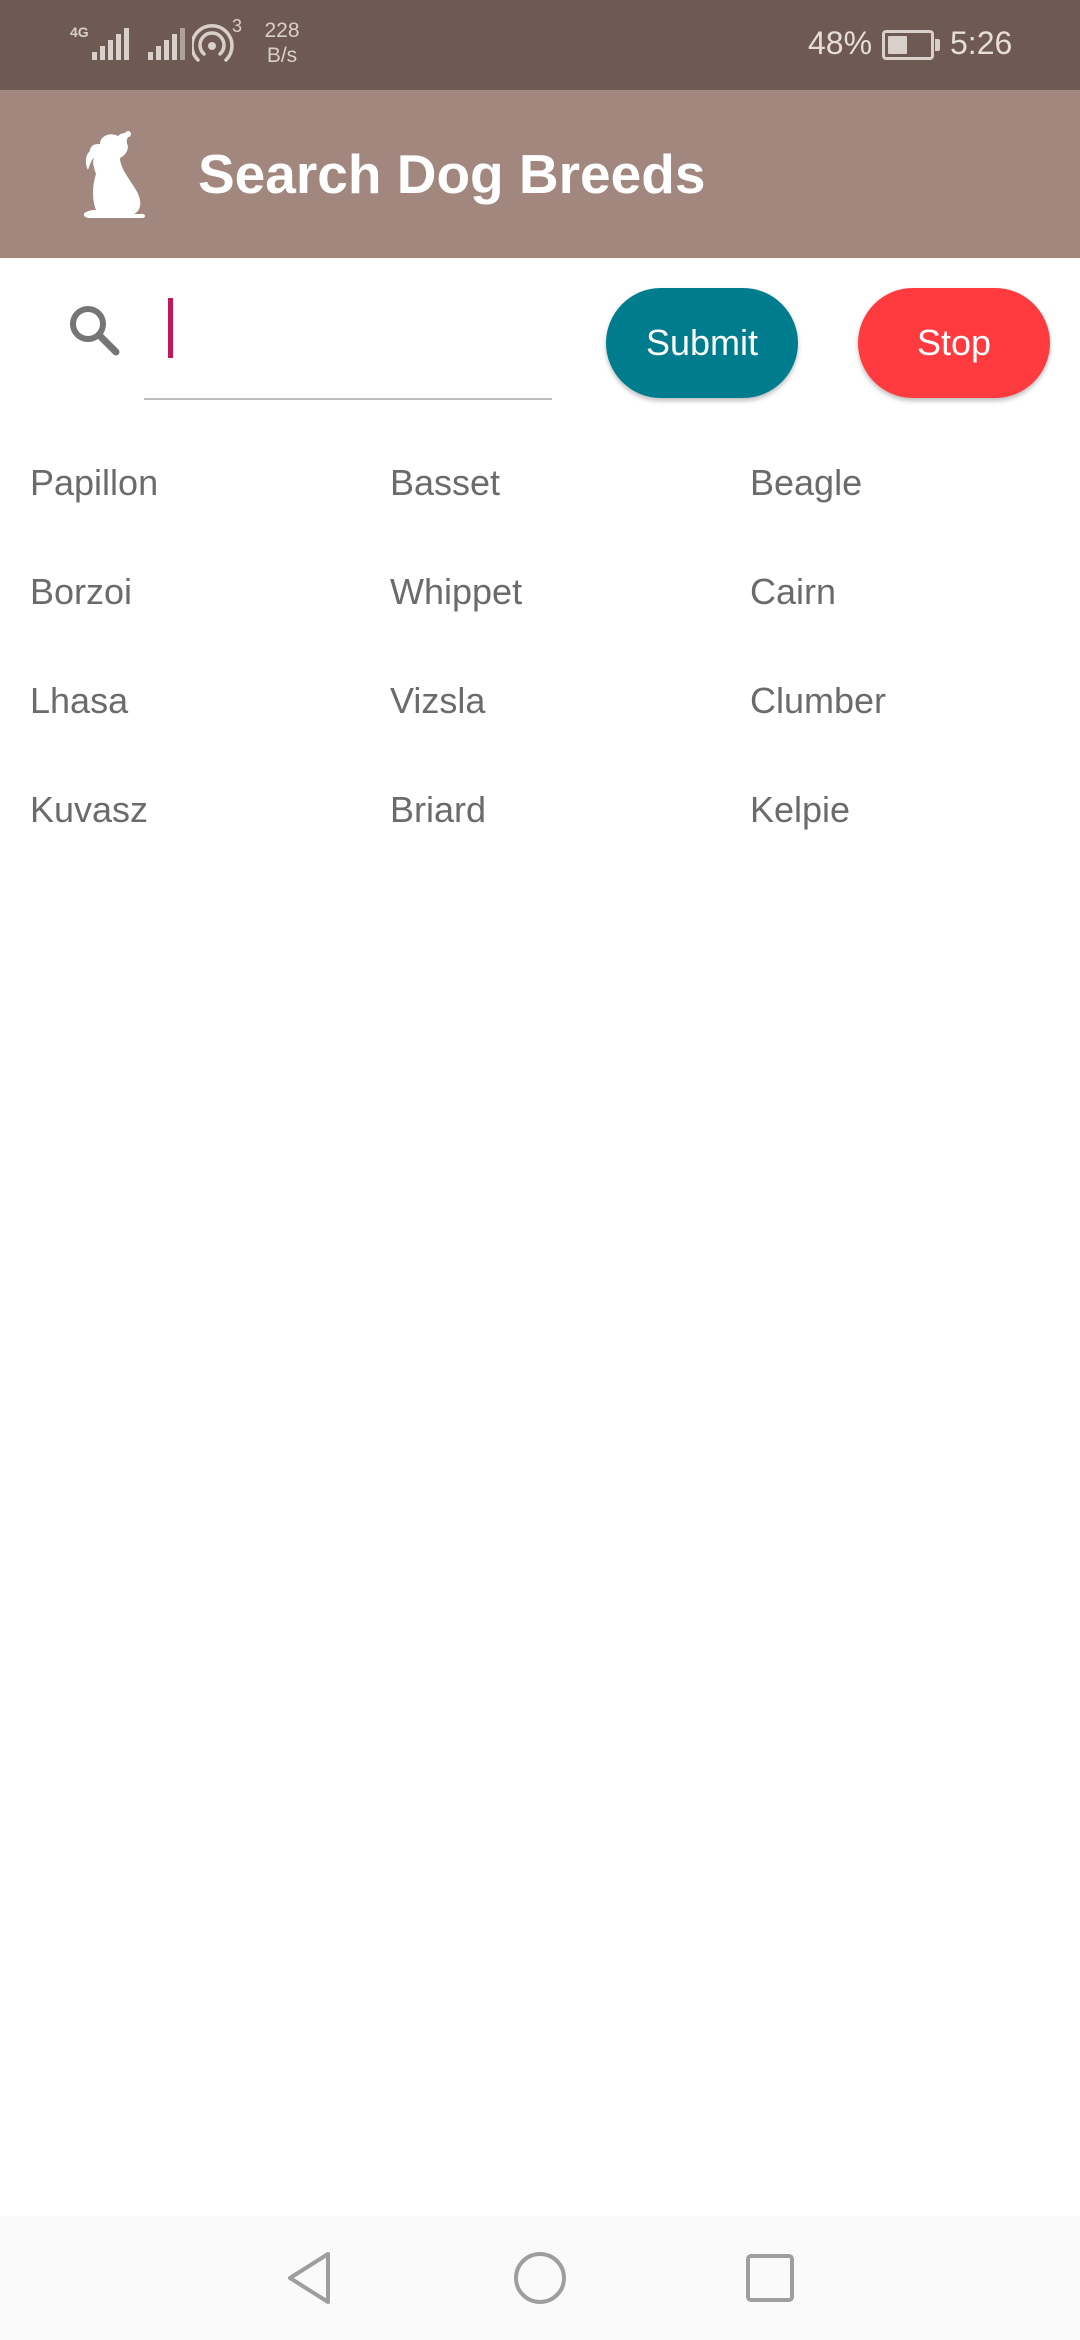 The width and height of the screenshot is (1080, 2340). Describe the element at coordinates (897, 45) in the screenshot. I see `battery-level-fill` at that location.